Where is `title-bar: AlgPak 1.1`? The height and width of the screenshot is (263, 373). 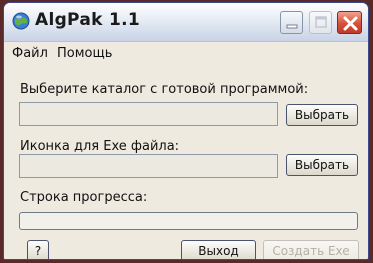
title-bar: AlgPak 1.1 is located at coordinates (186, 22).